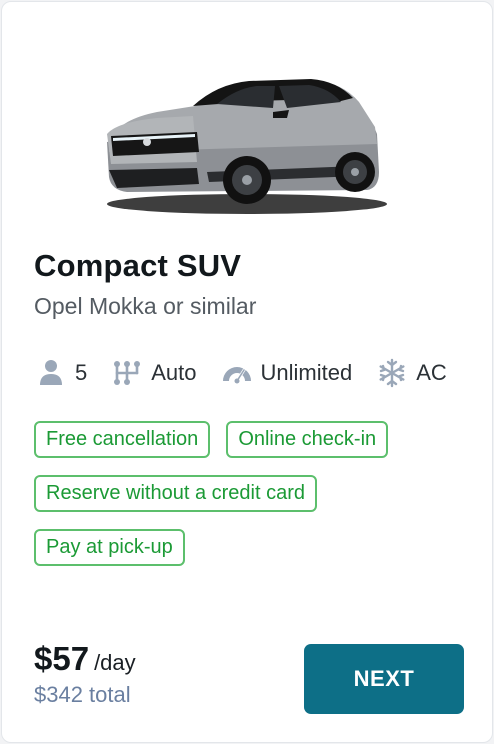 The image size is (494, 744). I want to click on badge-reserve-without-card: Reserve without a credit card, so click(176, 493).